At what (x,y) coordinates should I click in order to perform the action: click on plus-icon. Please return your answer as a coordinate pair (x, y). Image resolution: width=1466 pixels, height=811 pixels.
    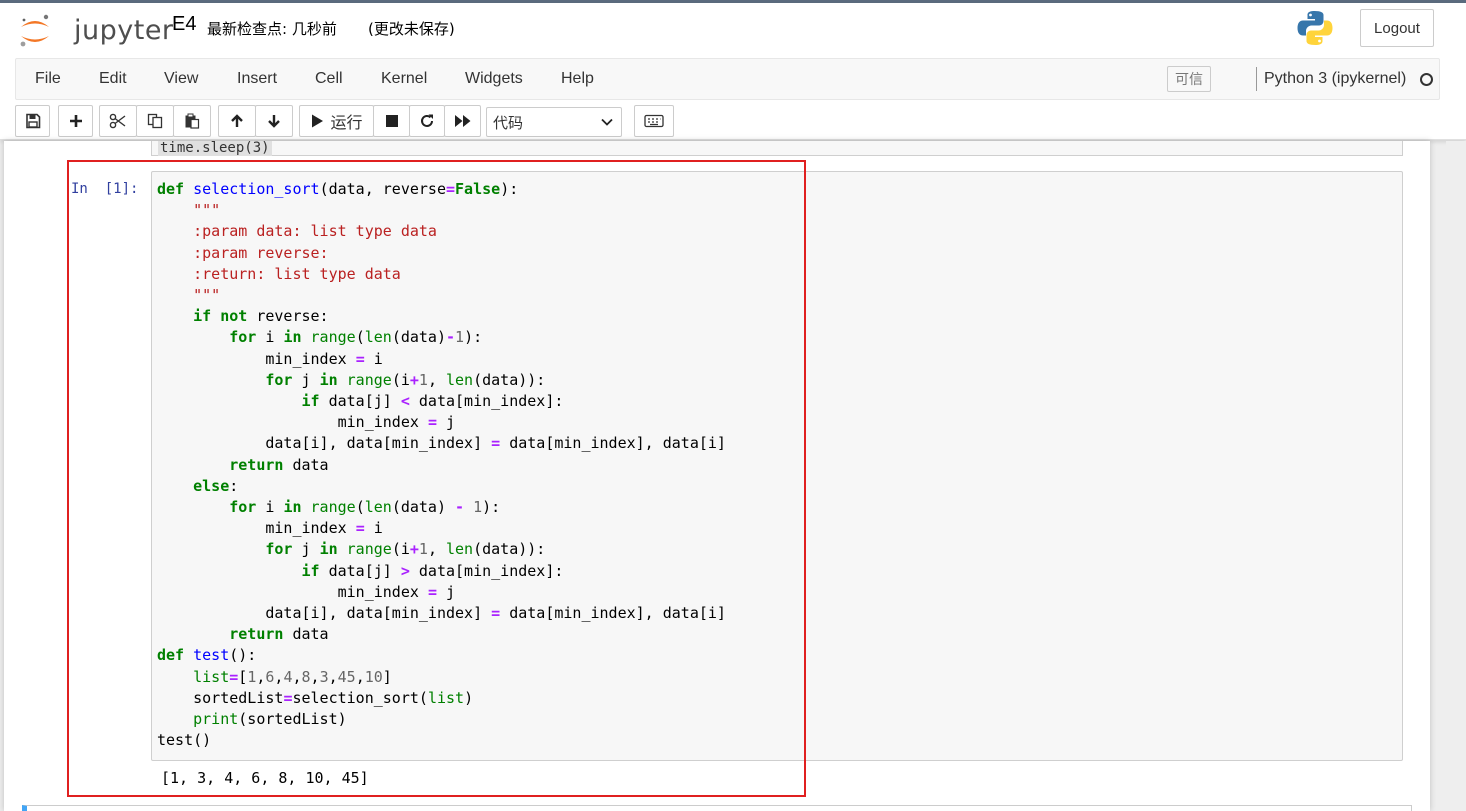
    Looking at the image, I should click on (75, 121).